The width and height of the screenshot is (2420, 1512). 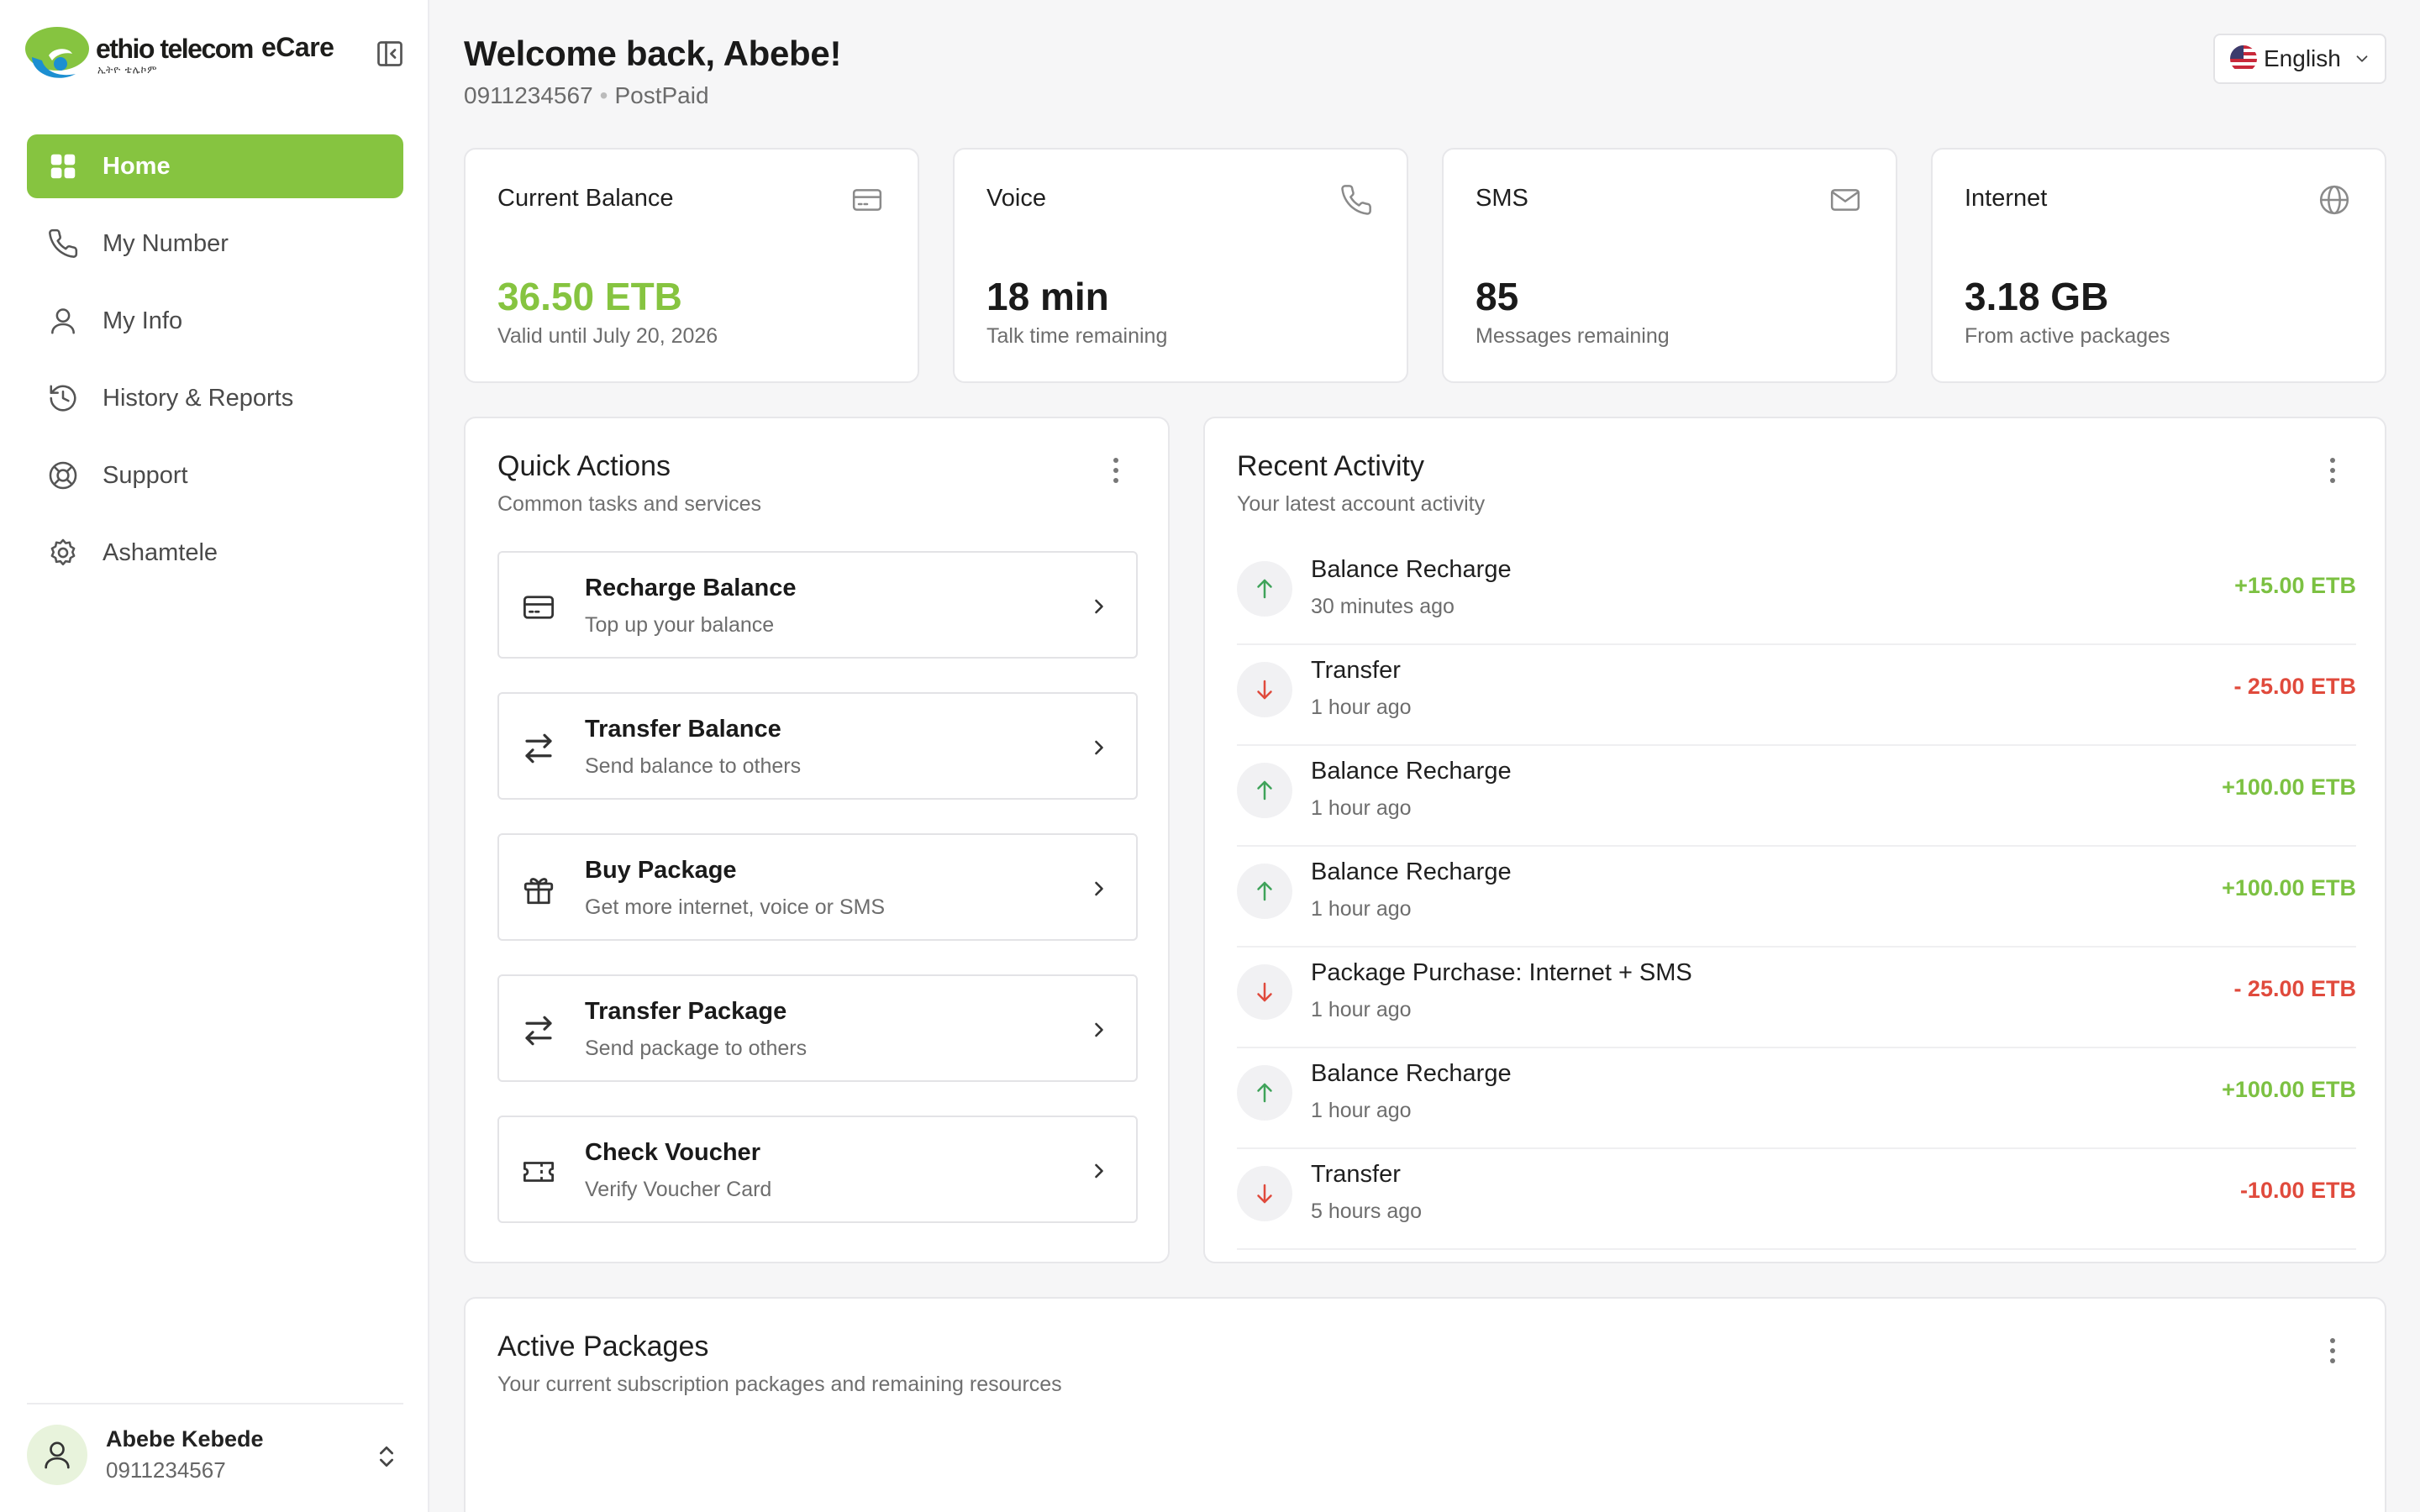 What do you see at coordinates (1797, 1199) in the screenshot?
I see `activity-row: Transfer 5 hours ago -10.00 ETB` at bounding box center [1797, 1199].